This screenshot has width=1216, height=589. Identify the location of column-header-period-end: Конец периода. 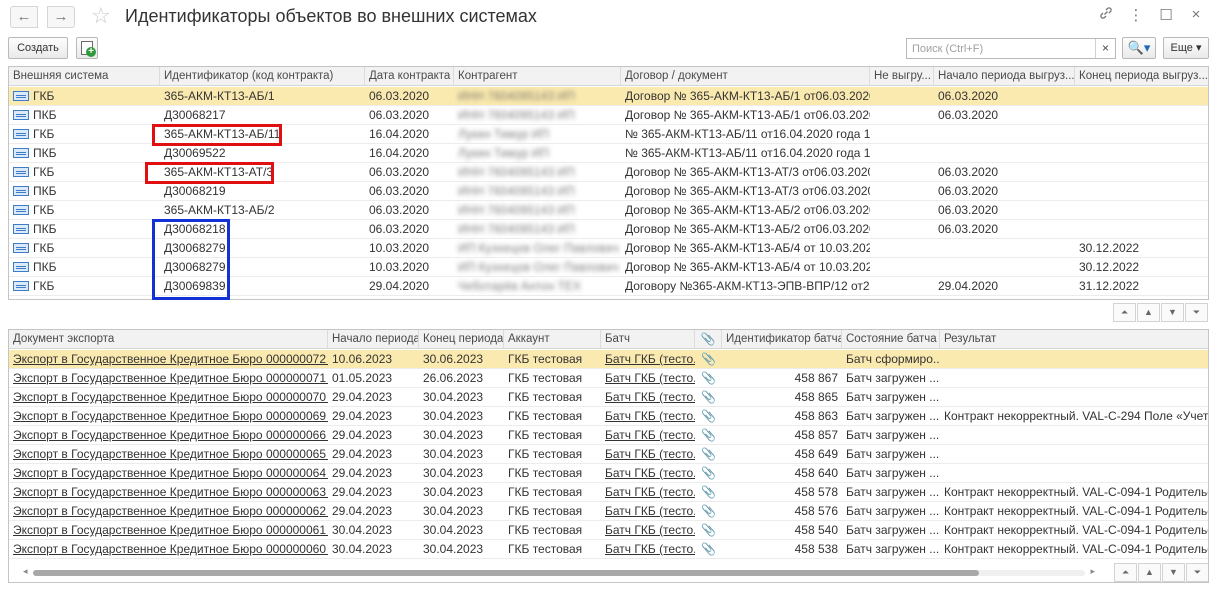
(461, 339).